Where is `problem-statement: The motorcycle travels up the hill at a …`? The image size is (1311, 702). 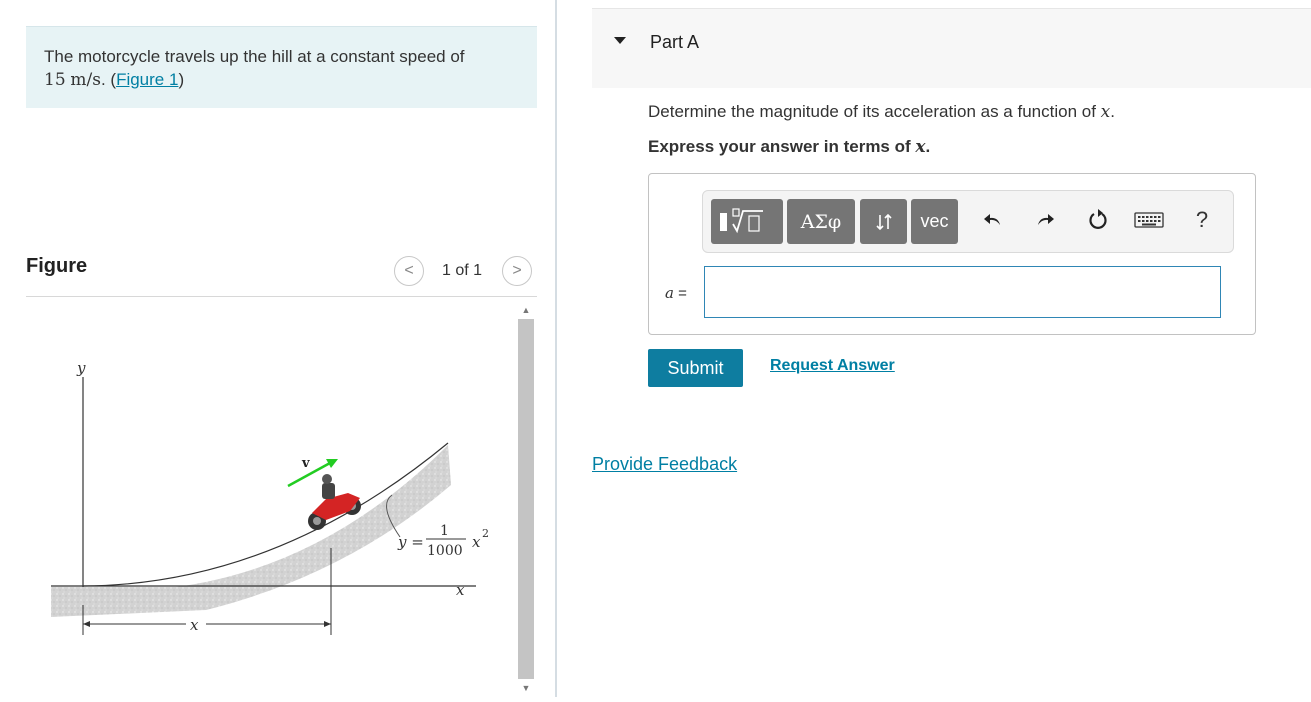 problem-statement: The motorcycle travels up the hill at a … is located at coordinates (281, 67).